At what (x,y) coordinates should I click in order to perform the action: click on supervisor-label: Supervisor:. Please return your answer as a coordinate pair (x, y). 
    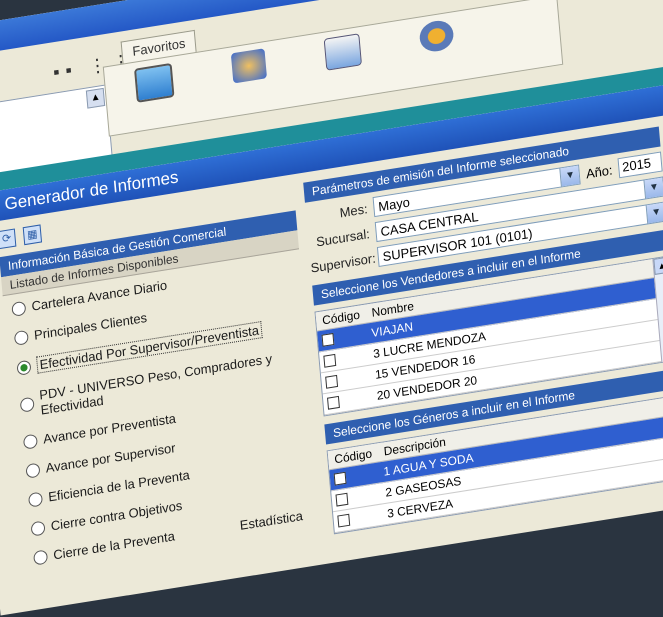
    Looking at the image, I should click on (343, 262).